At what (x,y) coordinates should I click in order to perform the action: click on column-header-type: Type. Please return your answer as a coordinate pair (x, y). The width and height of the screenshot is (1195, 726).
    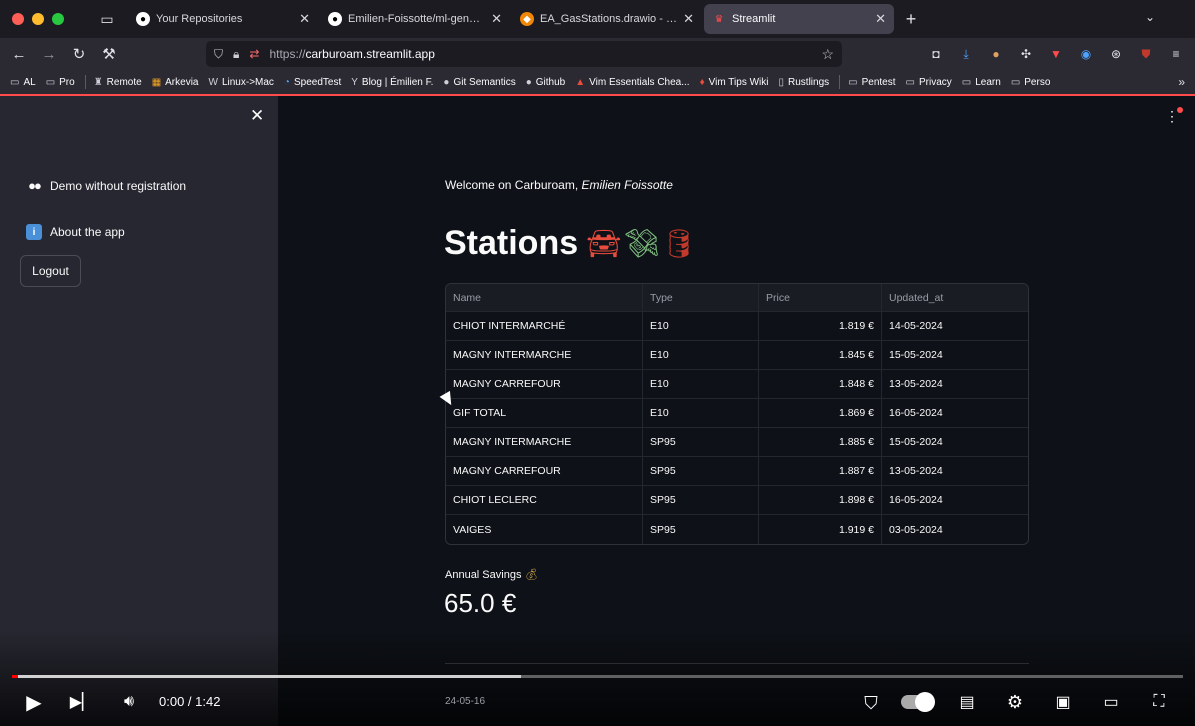
    Looking at the image, I should click on (701, 297).